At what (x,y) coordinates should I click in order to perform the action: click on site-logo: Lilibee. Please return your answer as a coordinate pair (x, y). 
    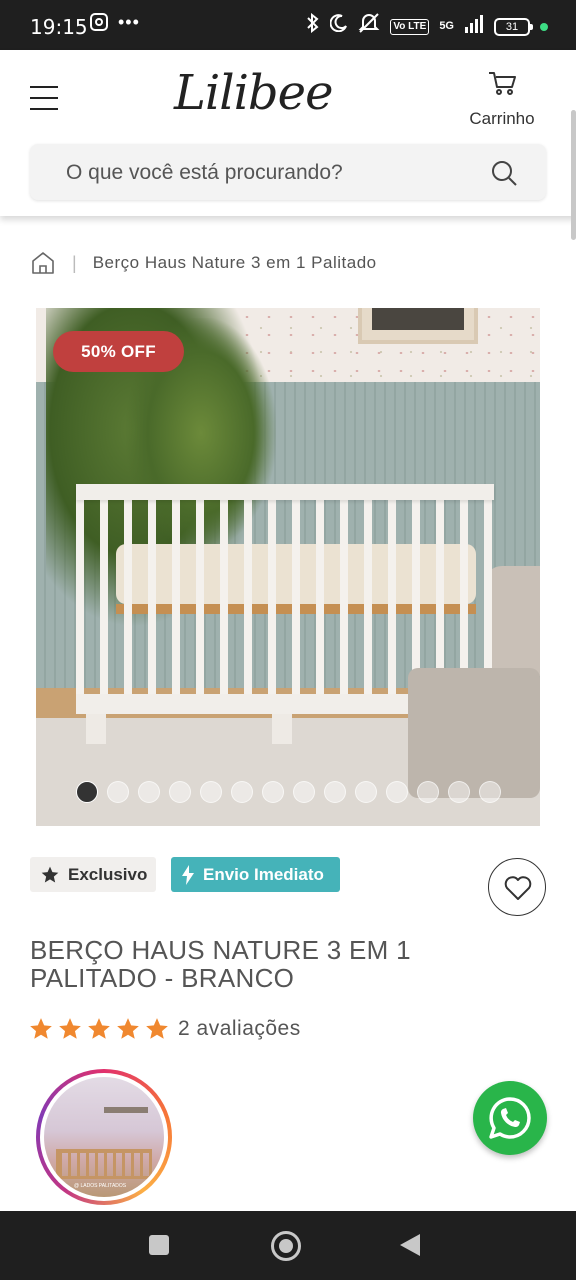
    Looking at the image, I should click on (253, 93).